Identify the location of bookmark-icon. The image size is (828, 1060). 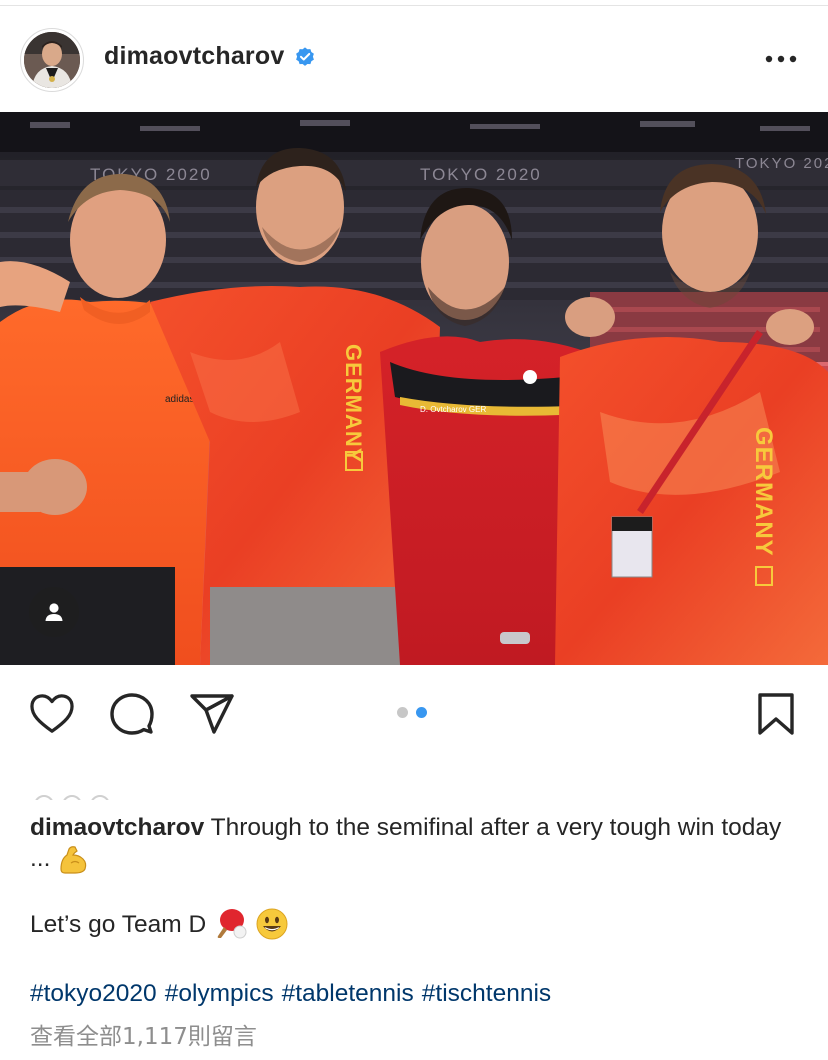
(776, 714).